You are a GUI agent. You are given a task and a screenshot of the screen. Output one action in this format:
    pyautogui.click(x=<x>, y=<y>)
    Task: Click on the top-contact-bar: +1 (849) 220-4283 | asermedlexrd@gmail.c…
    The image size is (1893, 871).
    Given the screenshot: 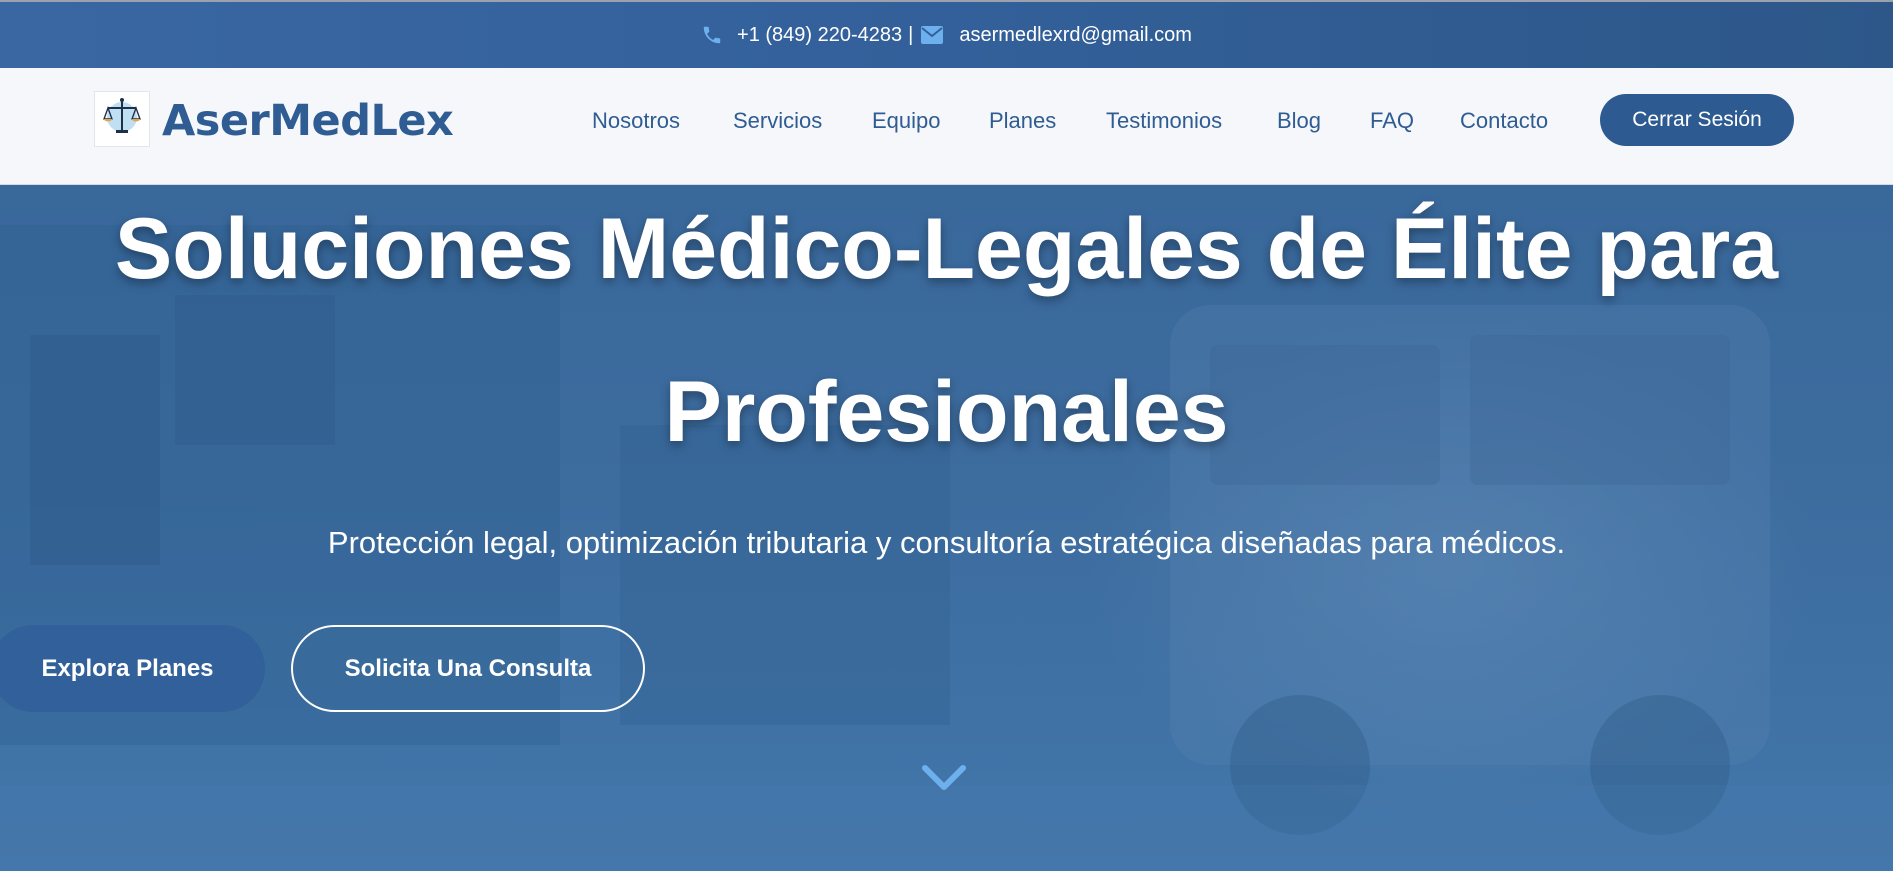 What is the action you would take?
    pyautogui.click(x=946, y=34)
    